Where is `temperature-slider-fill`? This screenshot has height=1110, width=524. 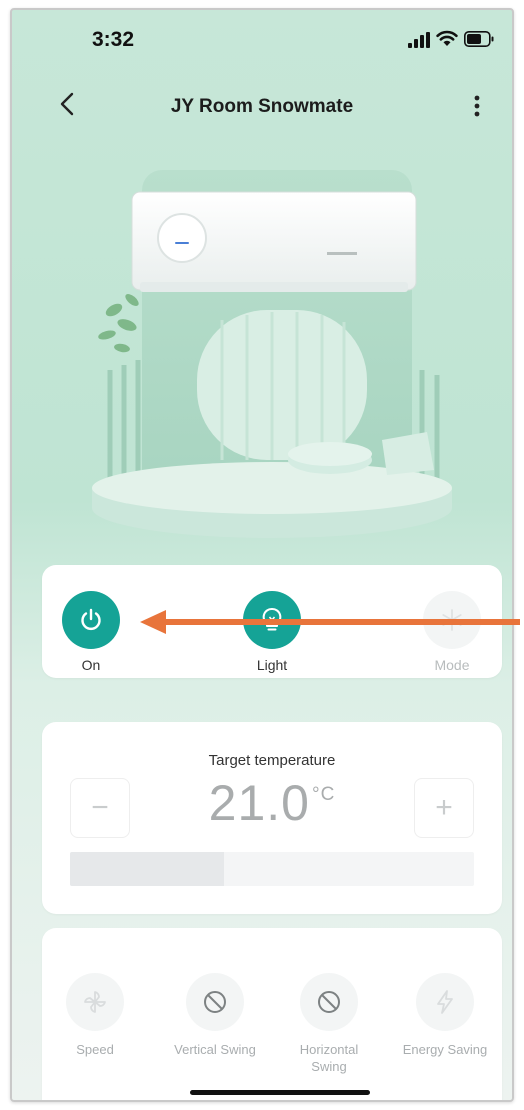 temperature-slider-fill is located at coordinates (147, 869).